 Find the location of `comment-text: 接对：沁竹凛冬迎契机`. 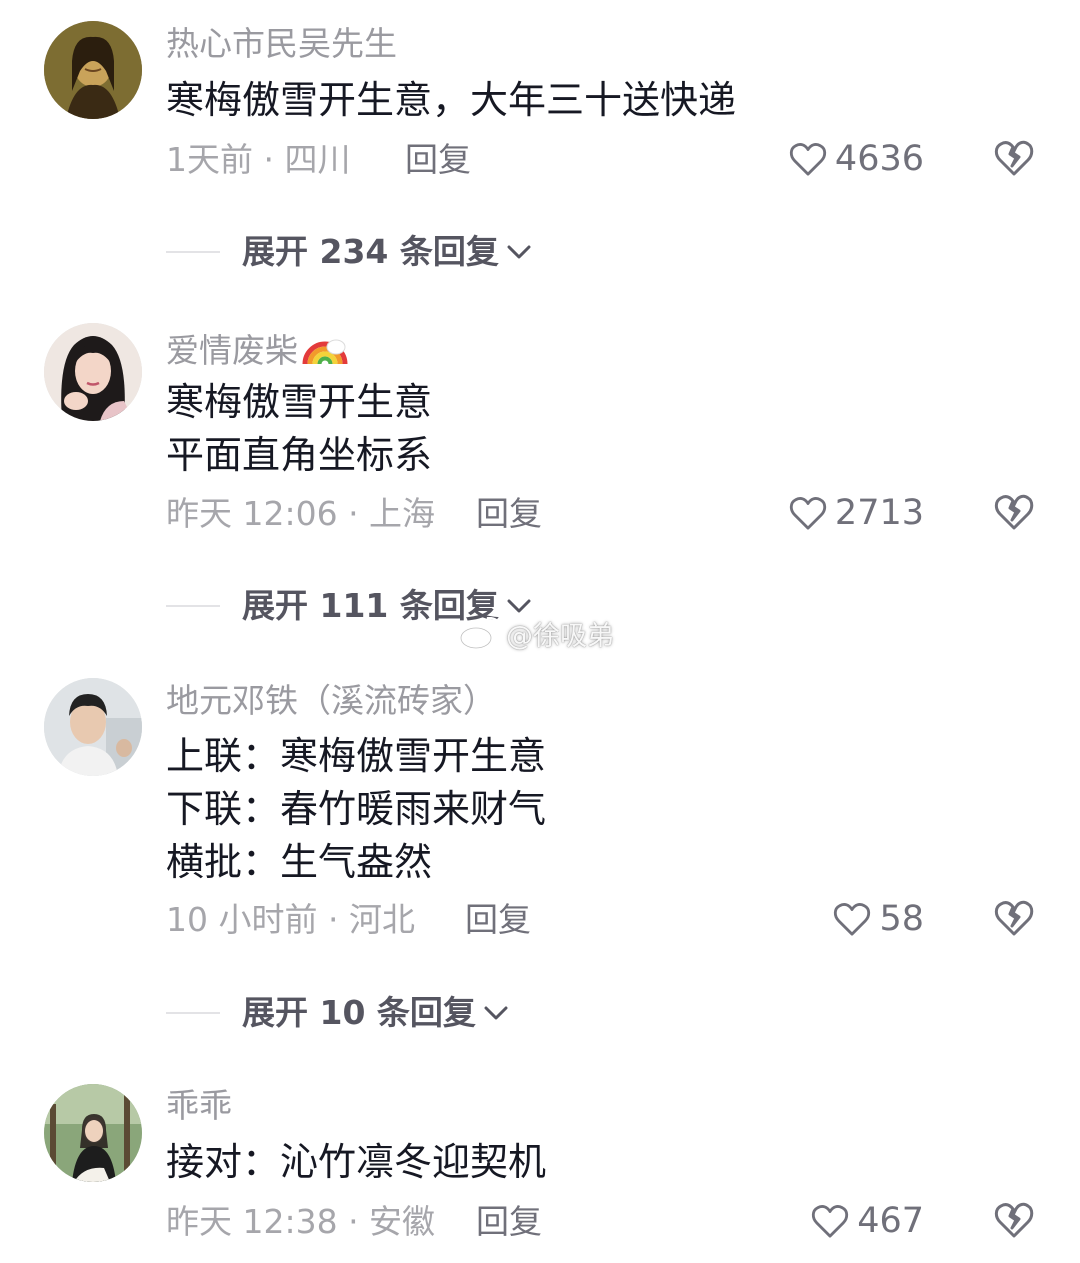

comment-text: 接对：沁竹凛冬迎契机 is located at coordinates (356, 1162).